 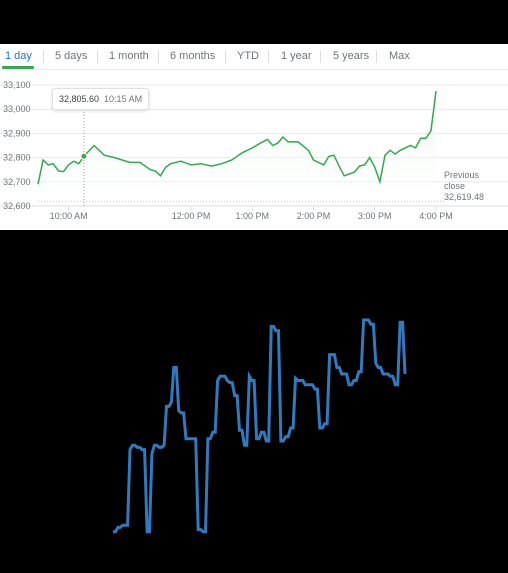 What do you see at coordinates (69, 216) in the screenshot?
I see `x-tick-label: 10:00 AM` at bounding box center [69, 216].